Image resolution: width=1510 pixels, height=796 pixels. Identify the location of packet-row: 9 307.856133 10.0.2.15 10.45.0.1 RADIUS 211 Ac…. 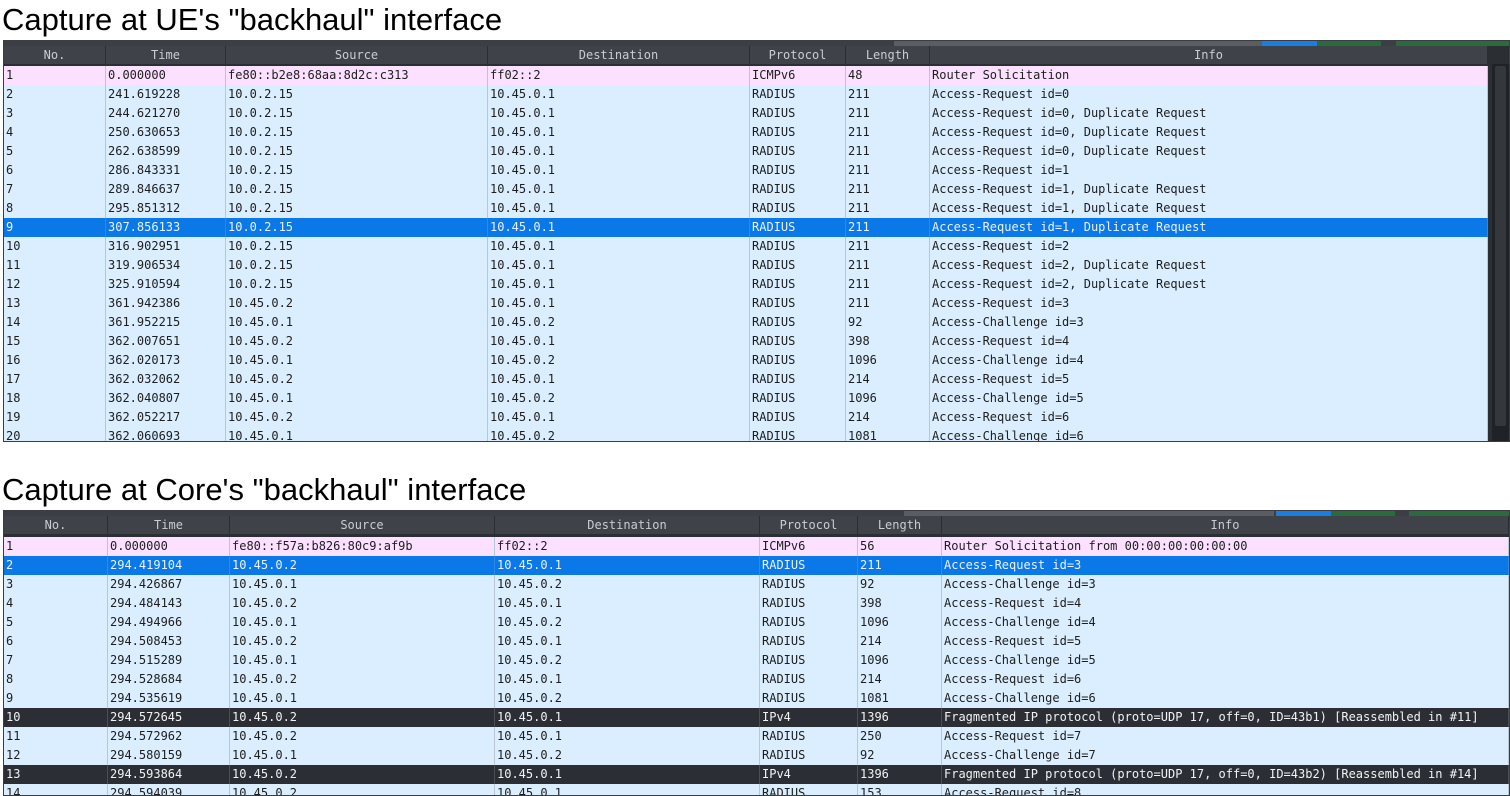
(746, 227).